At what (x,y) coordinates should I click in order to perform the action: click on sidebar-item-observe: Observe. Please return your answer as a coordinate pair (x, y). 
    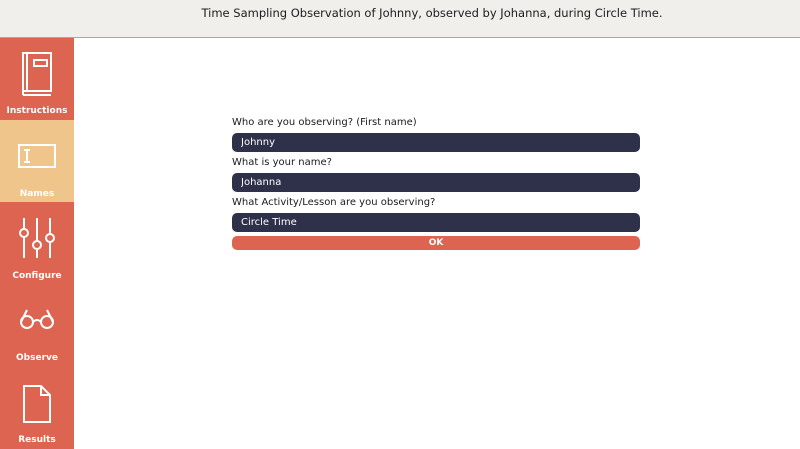
    Looking at the image, I should click on (37, 325).